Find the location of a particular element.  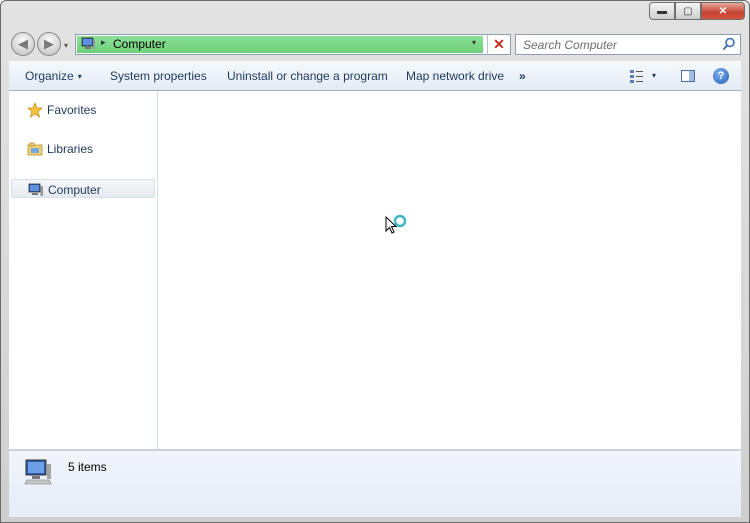

details-pane: 5 items is located at coordinates (375, 483).